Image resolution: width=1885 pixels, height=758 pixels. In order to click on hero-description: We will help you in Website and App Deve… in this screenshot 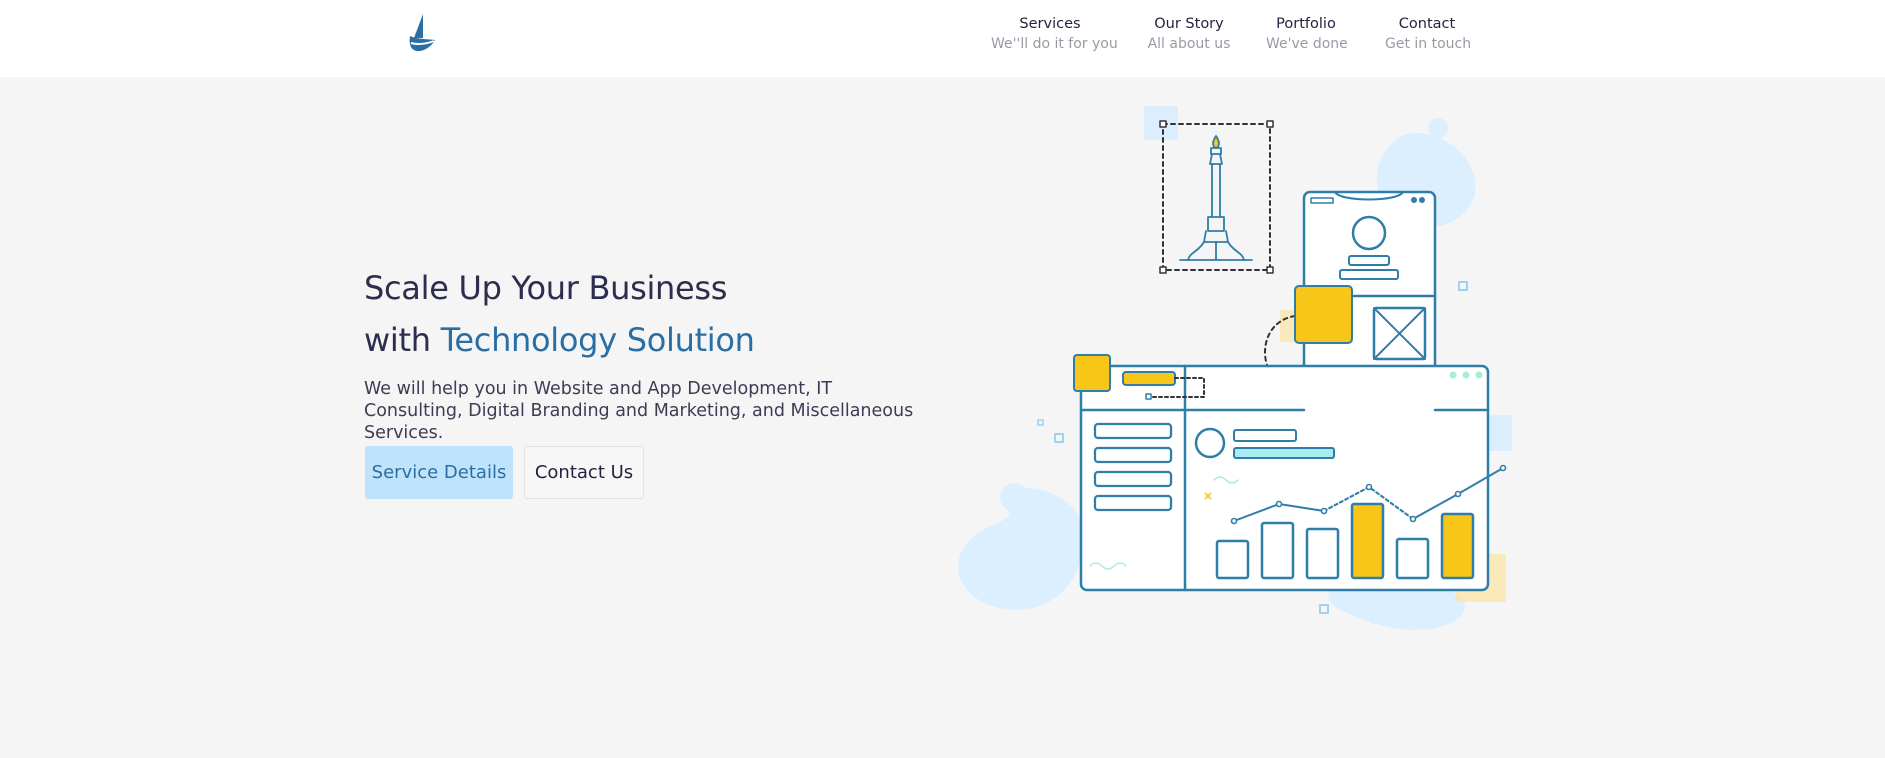, I will do `click(639, 411)`.